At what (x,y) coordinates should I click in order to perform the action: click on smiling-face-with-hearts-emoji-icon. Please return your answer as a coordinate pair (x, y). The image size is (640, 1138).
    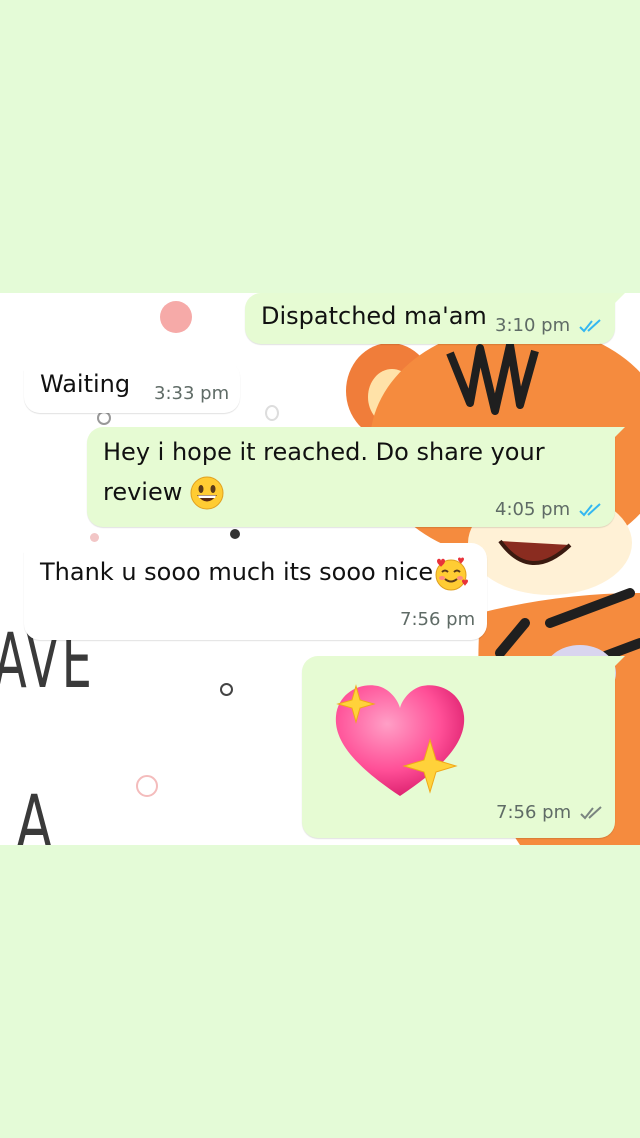
    Looking at the image, I should click on (452, 574).